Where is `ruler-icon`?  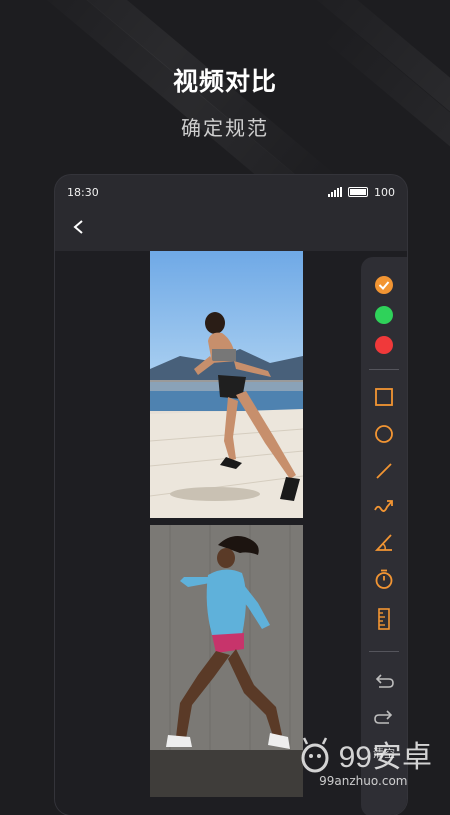 ruler-icon is located at coordinates (384, 619).